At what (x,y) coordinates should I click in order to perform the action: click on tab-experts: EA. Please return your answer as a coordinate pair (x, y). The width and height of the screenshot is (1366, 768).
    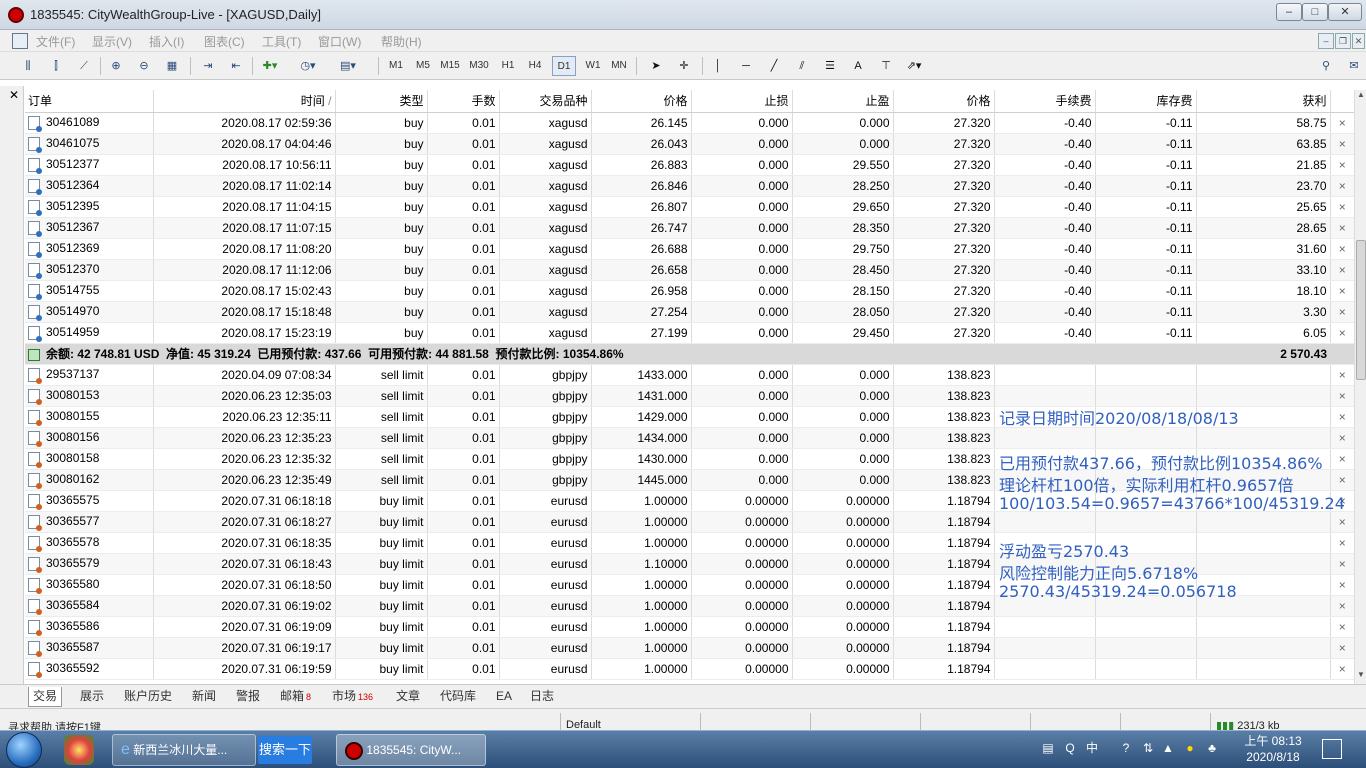
    Looking at the image, I should click on (504, 697).